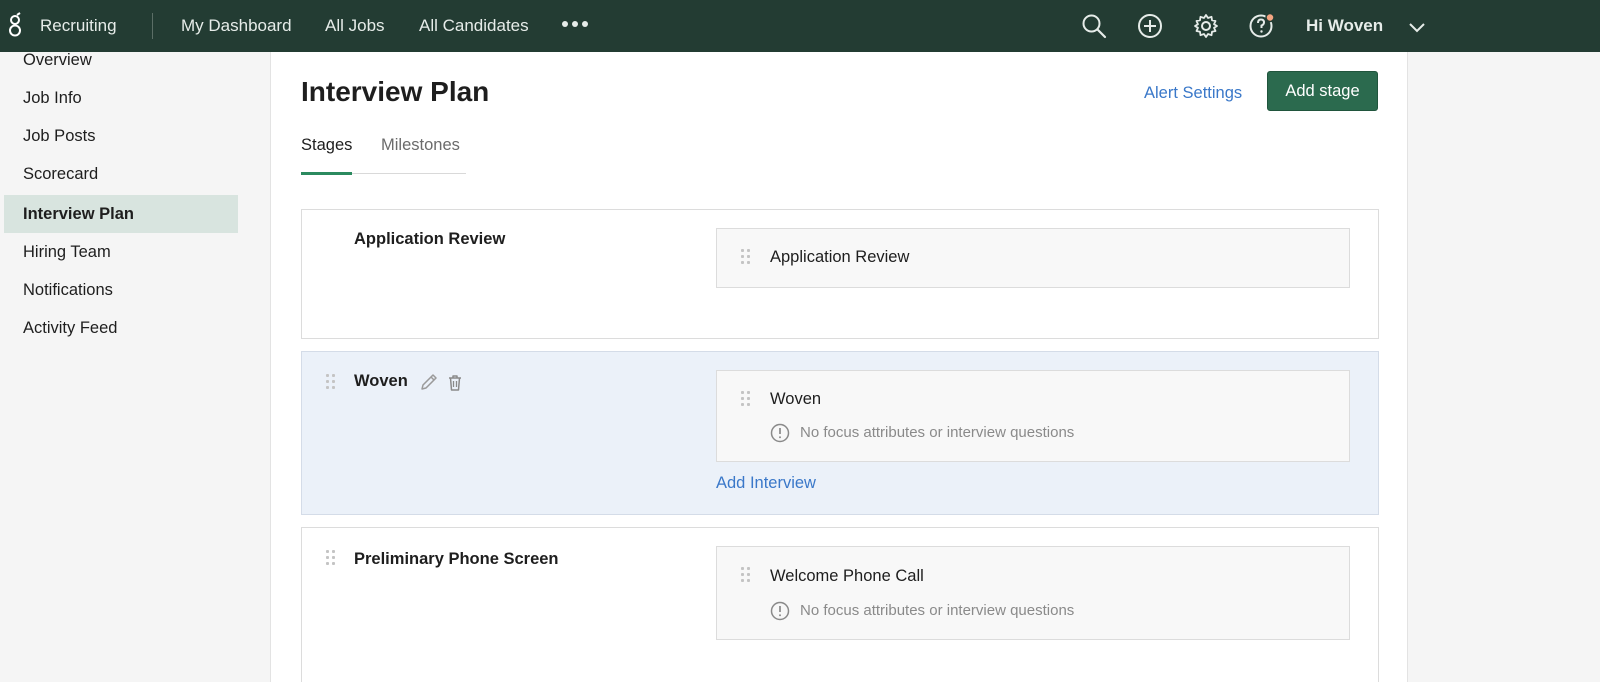  Describe the element at coordinates (430, 239) in the screenshot. I see `stage-name: Application Review` at that location.